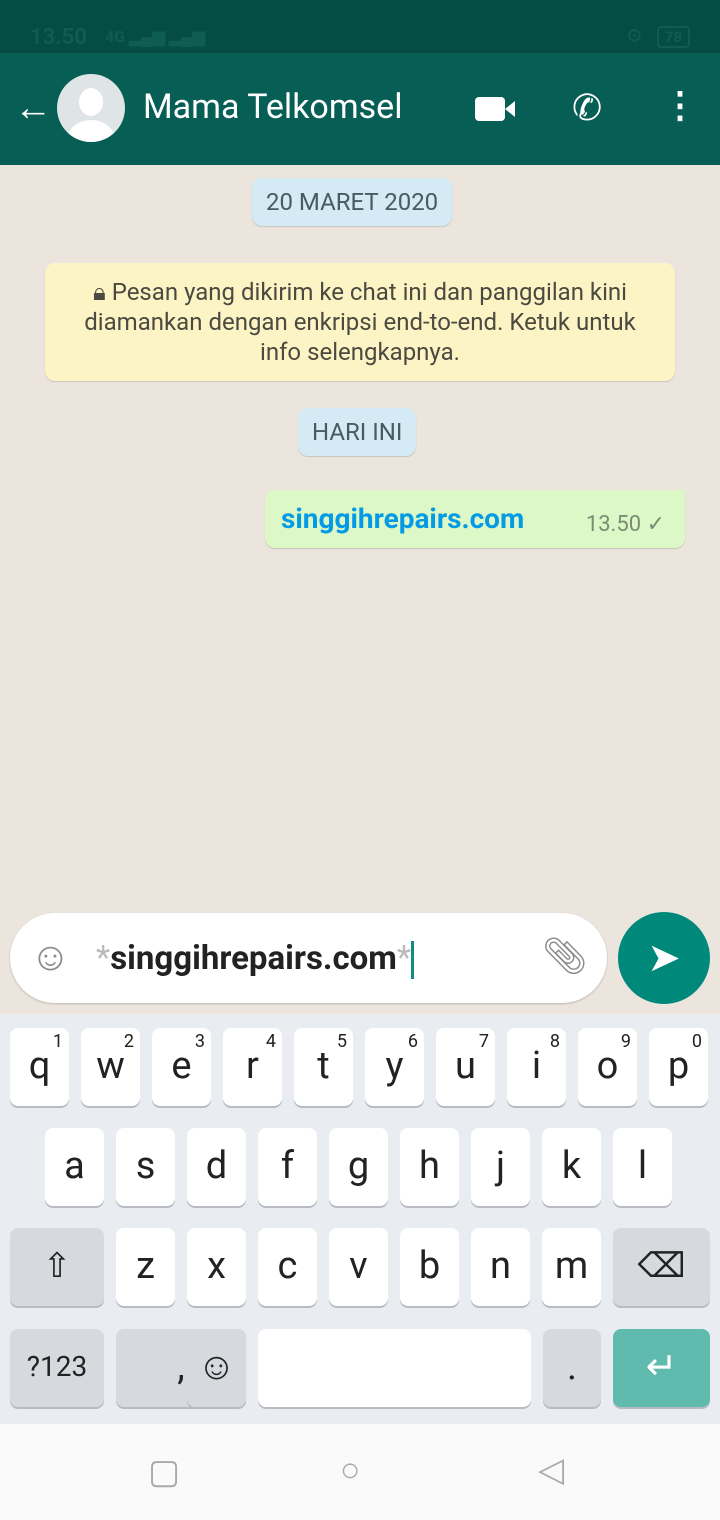 This screenshot has width=720, height=1520. Describe the element at coordinates (495, 109) in the screenshot. I see `video-call-icon` at that location.